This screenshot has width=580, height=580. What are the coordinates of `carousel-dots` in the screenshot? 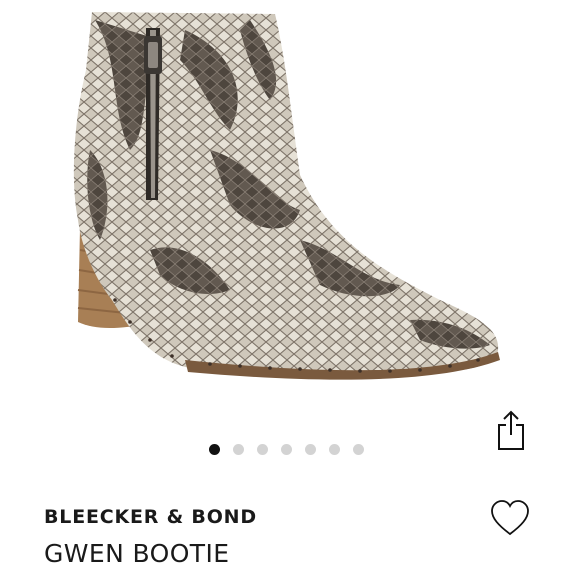 It's located at (286, 449).